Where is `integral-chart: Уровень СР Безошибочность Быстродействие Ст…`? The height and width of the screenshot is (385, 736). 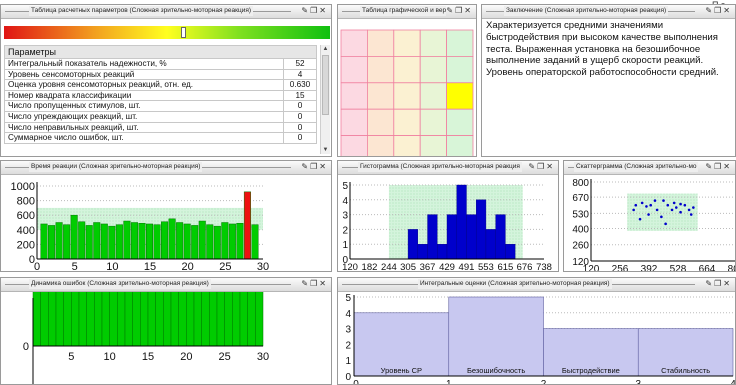 integral-chart: Уровень СР Безошибочность Быстродействие Ст… is located at coordinates (540, 339).